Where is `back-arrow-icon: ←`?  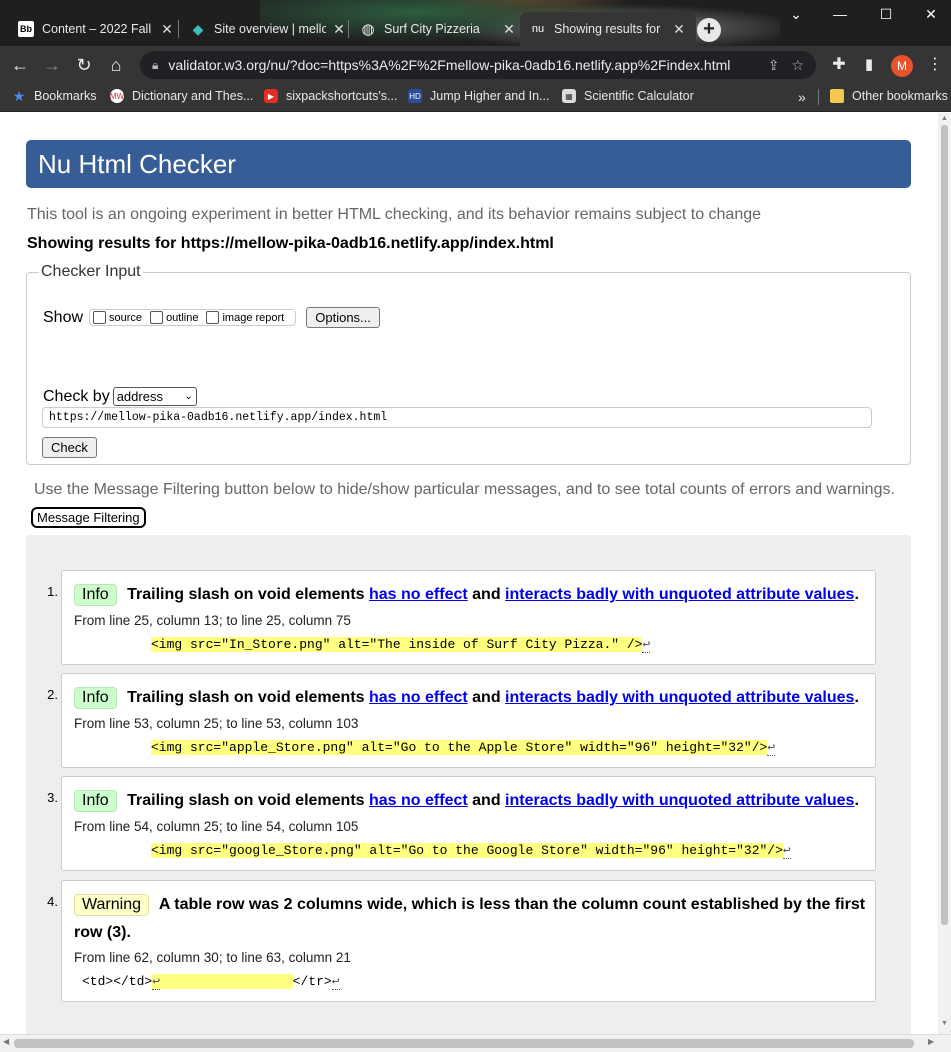 back-arrow-icon: ← is located at coordinates (20, 65).